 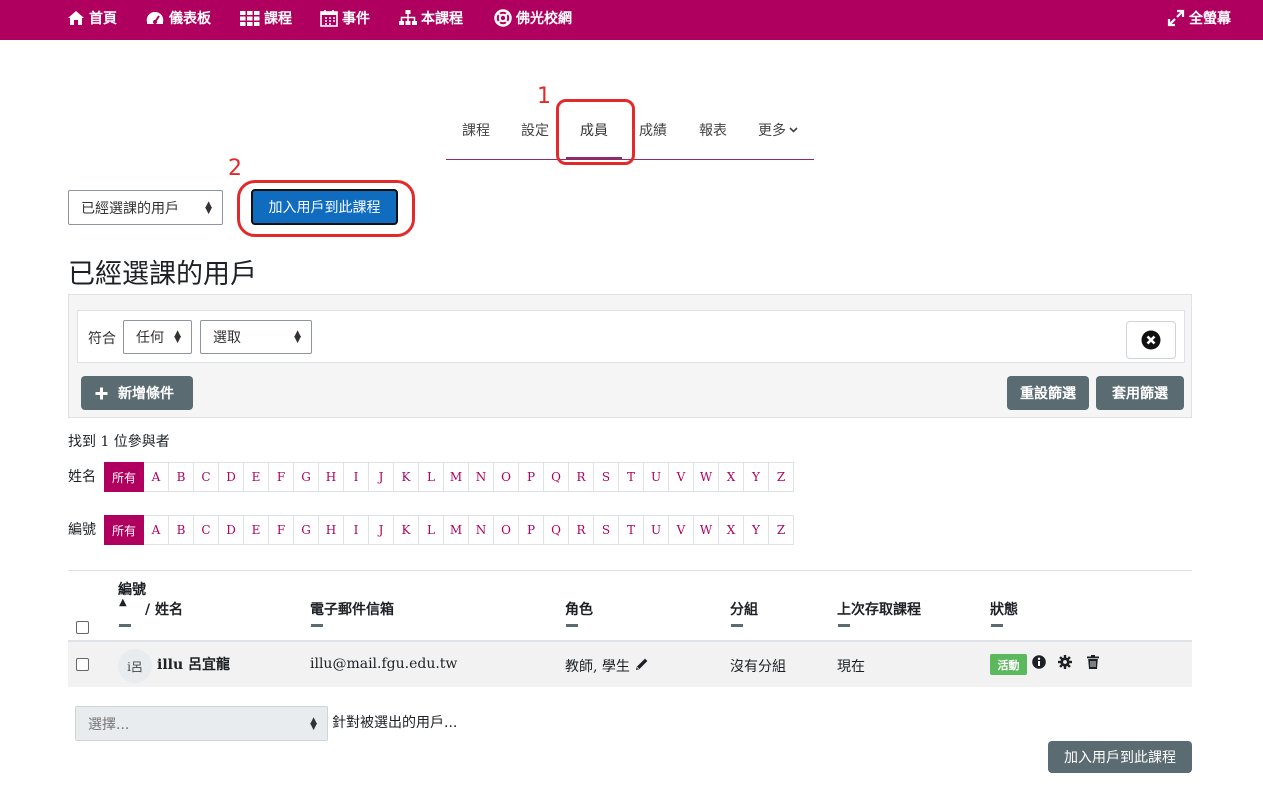 What do you see at coordinates (124, 530) in the screenshot?
I see `idnumber-initial-all: 所有` at bounding box center [124, 530].